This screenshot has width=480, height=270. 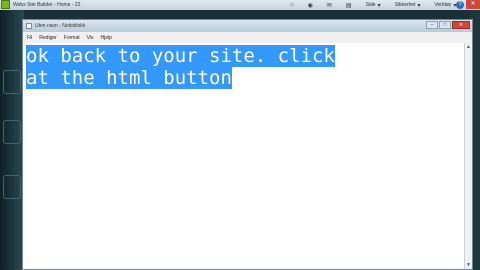 What do you see at coordinates (47, 5) in the screenshot?
I see `browser-title: Webs Site Builder - Home - 22` at bounding box center [47, 5].